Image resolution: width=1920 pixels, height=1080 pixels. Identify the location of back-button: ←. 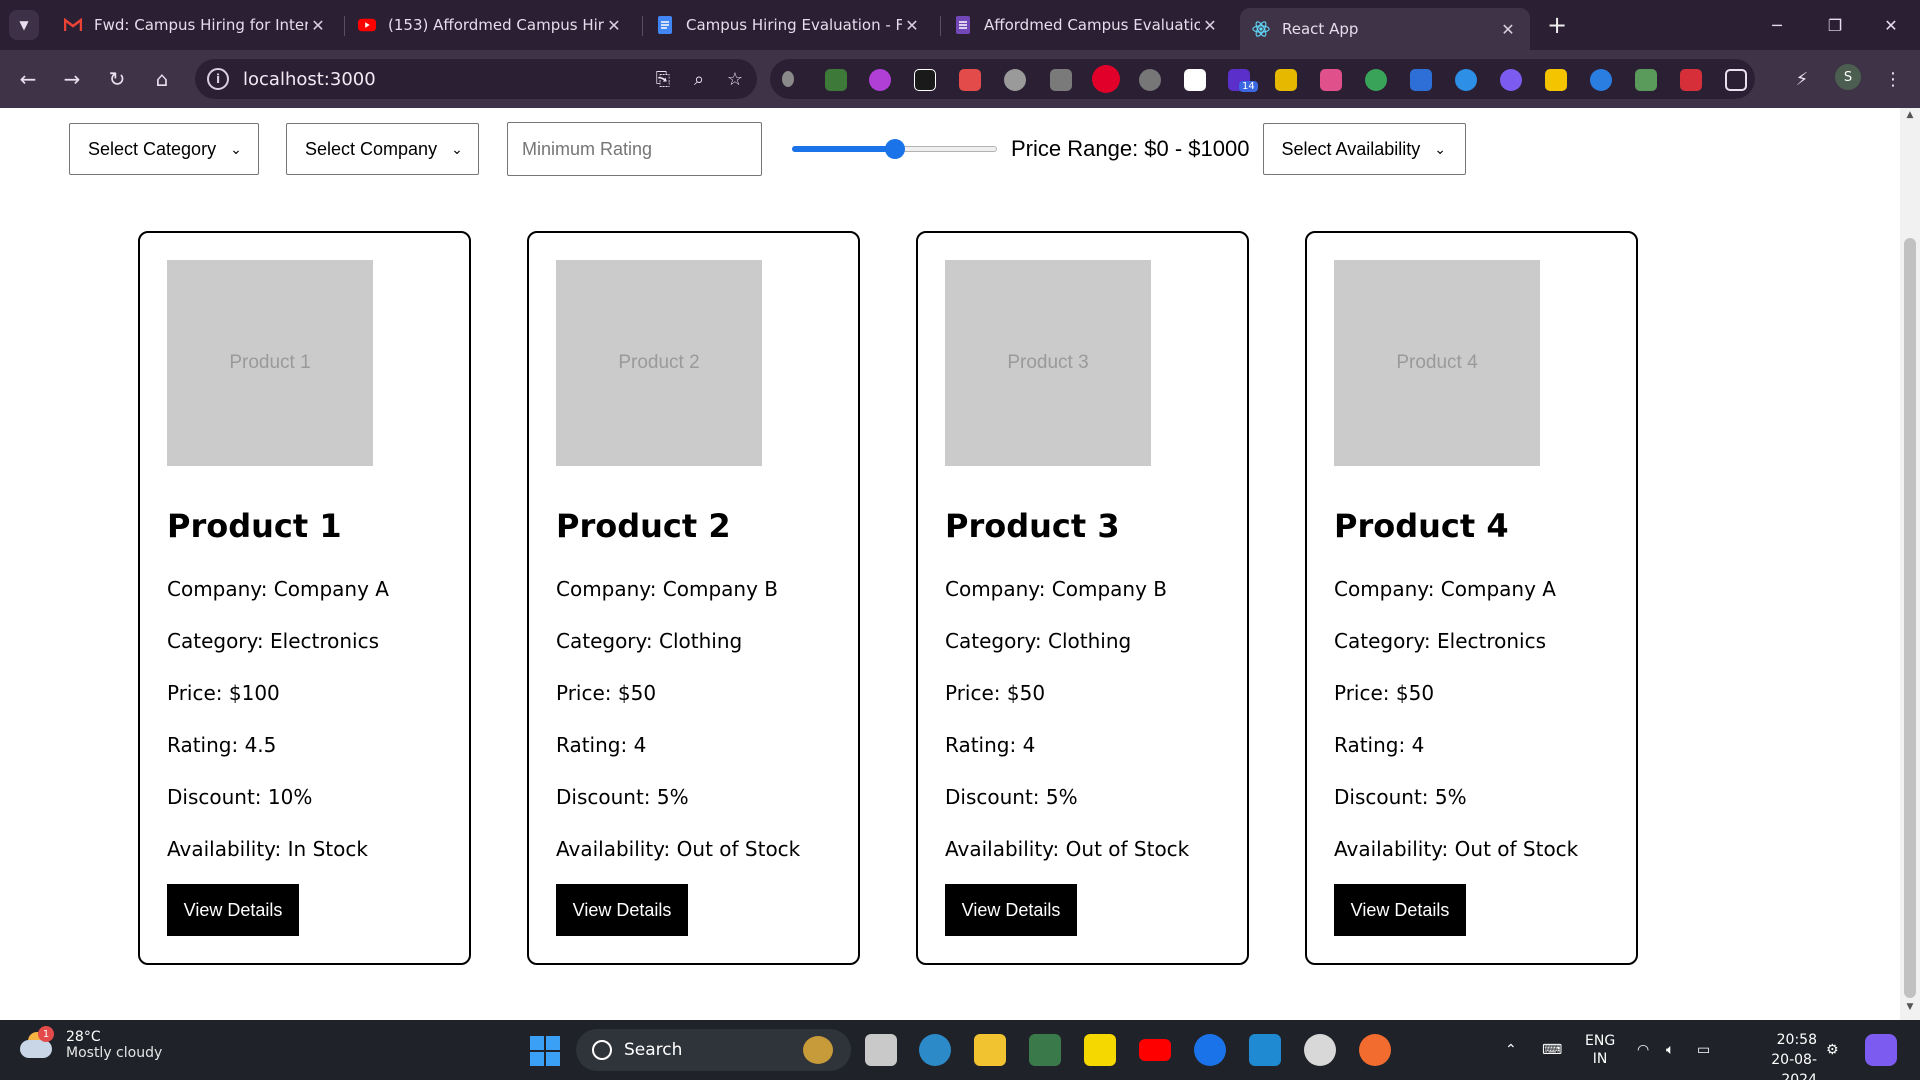
(28, 79).